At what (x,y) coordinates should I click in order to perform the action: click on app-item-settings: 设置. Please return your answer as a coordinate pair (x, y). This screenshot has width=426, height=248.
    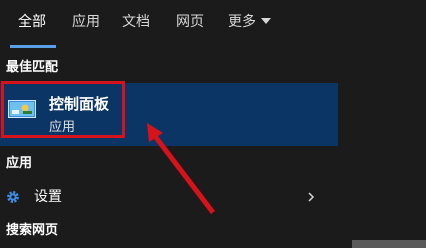
    Looking at the image, I should click on (169, 197).